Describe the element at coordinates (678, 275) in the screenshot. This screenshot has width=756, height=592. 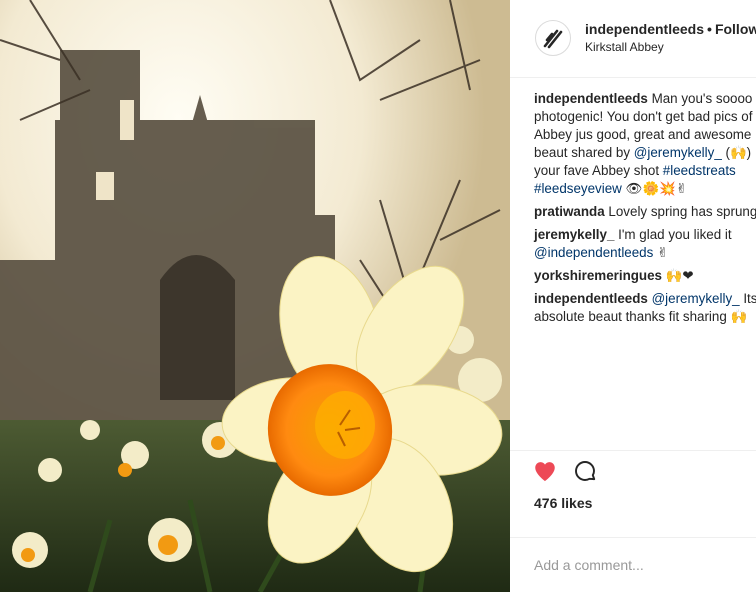
I see `comment-text: 🙌❤` at that location.